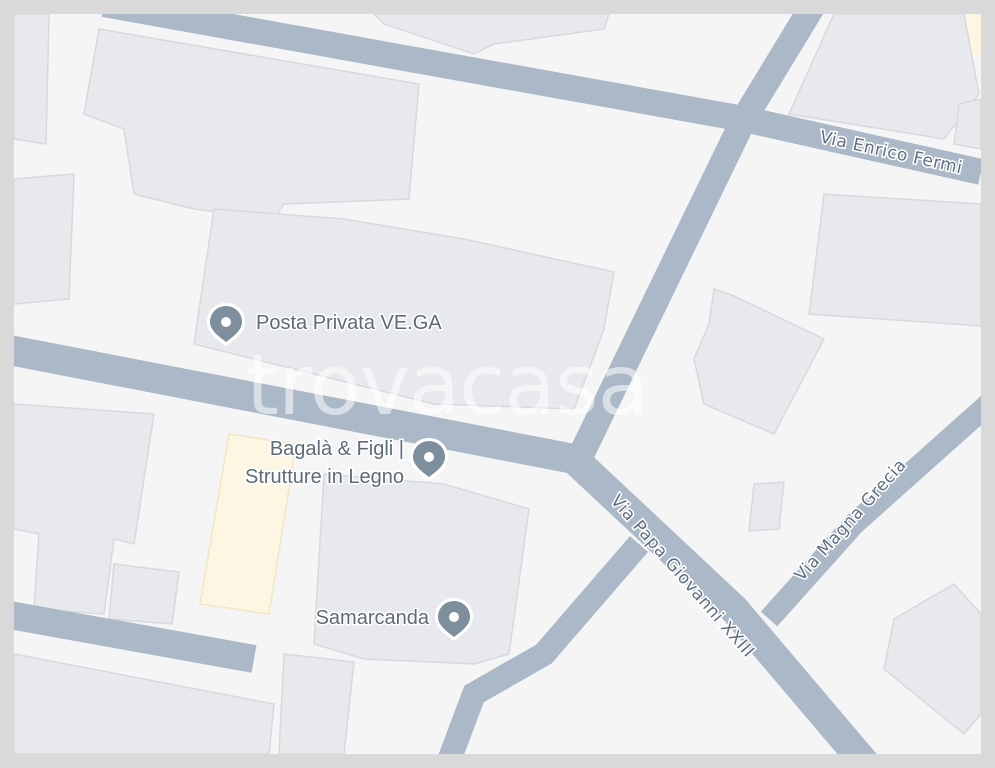 Image resolution: width=995 pixels, height=768 pixels. What do you see at coordinates (447, 385) in the screenshot?
I see `watermark-logo: trovacasa` at bounding box center [447, 385].